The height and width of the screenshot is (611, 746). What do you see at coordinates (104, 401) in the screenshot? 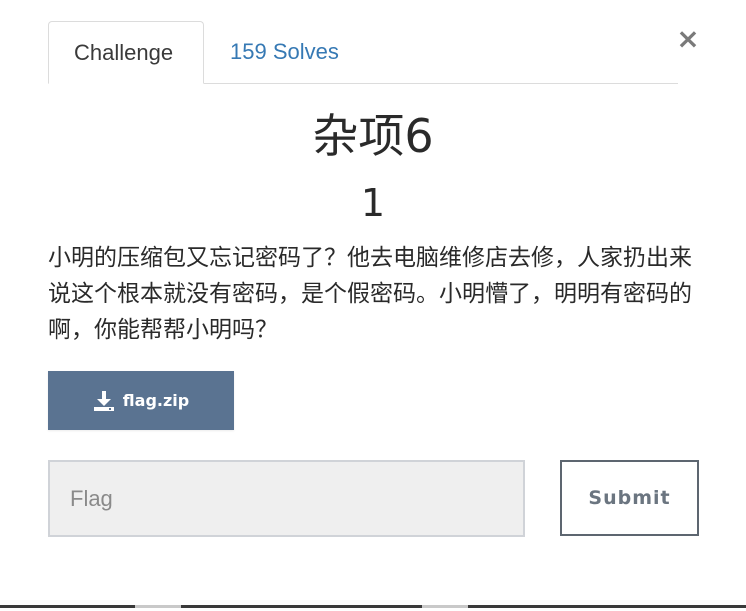
I see `download-icon` at bounding box center [104, 401].